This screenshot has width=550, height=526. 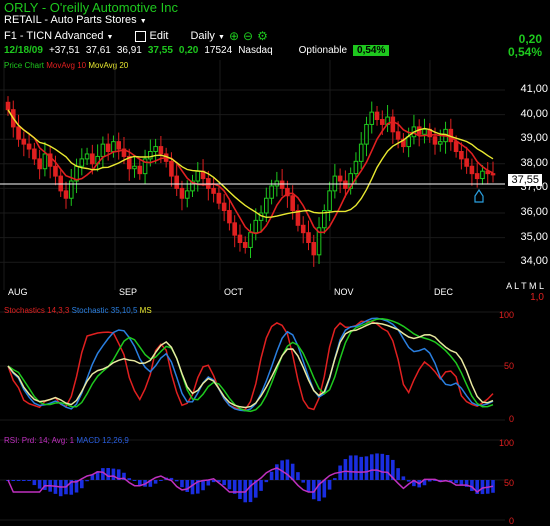 What do you see at coordinates (534, 236) in the screenshot?
I see `price-level-label: 35,00` at bounding box center [534, 236].